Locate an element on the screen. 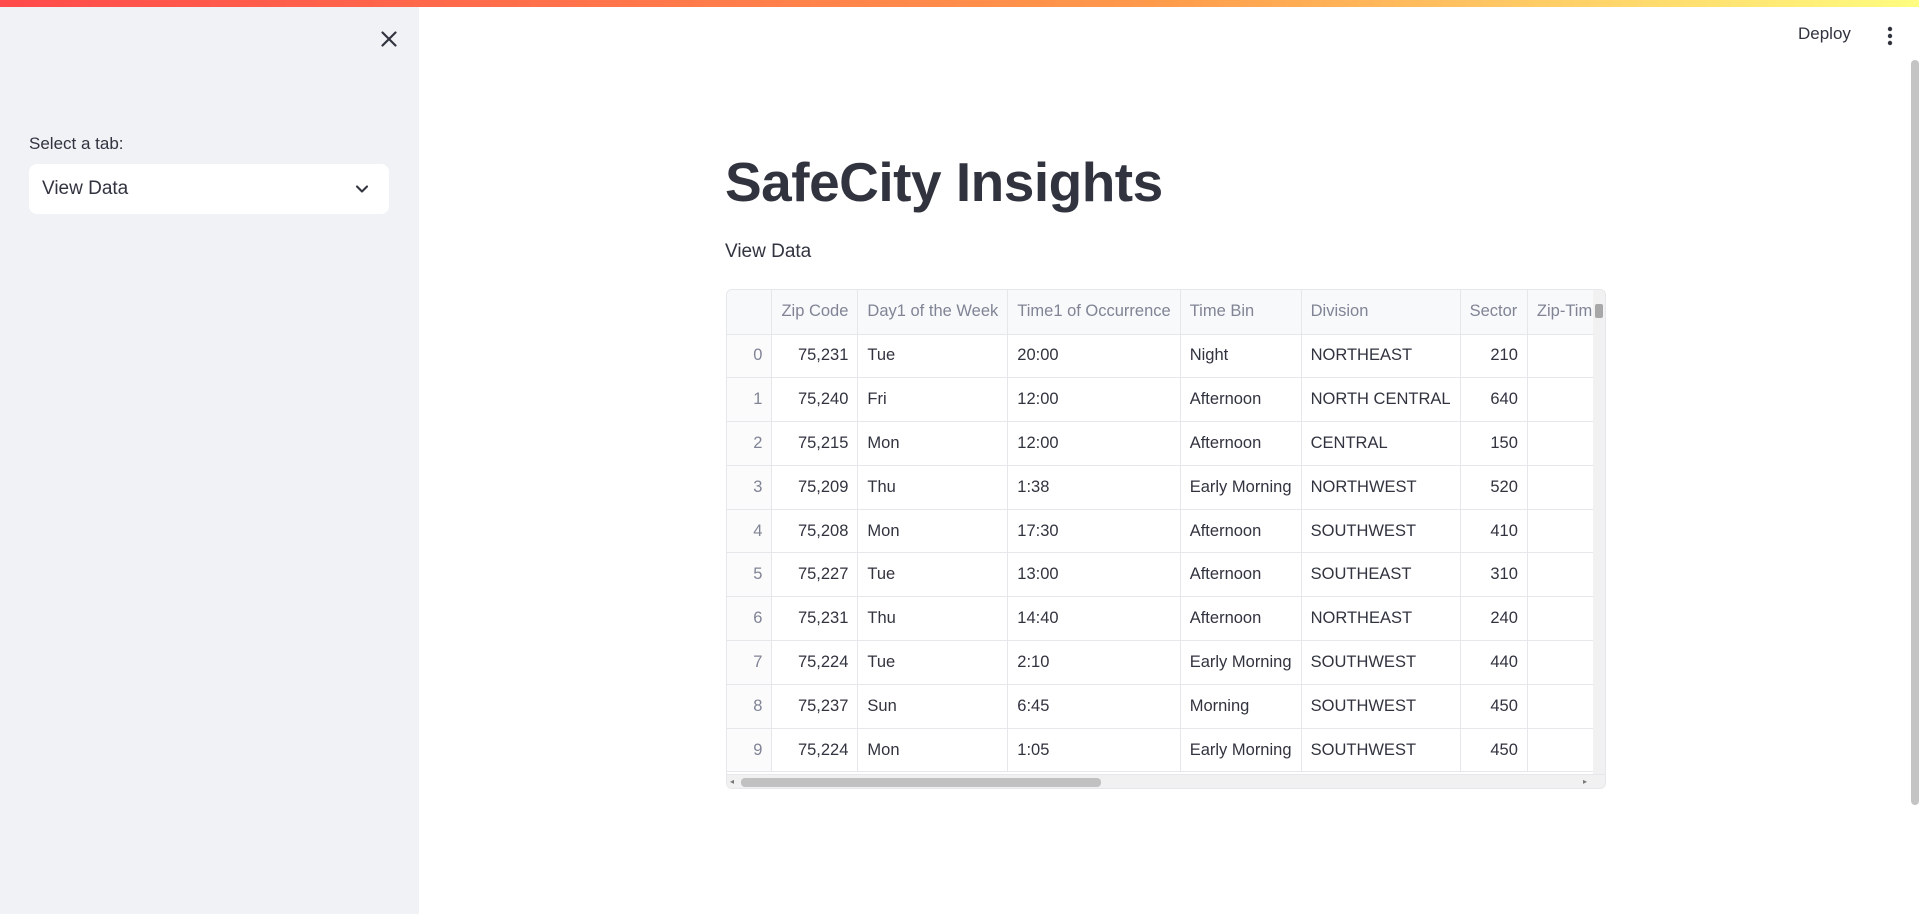 The width and height of the screenshot is (1919, 914). cell-row-index: 5 is located at coordinates (750, 575).